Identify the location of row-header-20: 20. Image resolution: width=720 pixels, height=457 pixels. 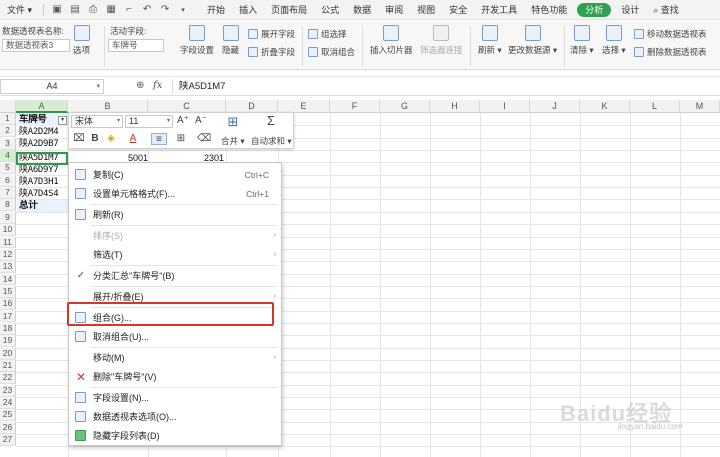
(8, 353).